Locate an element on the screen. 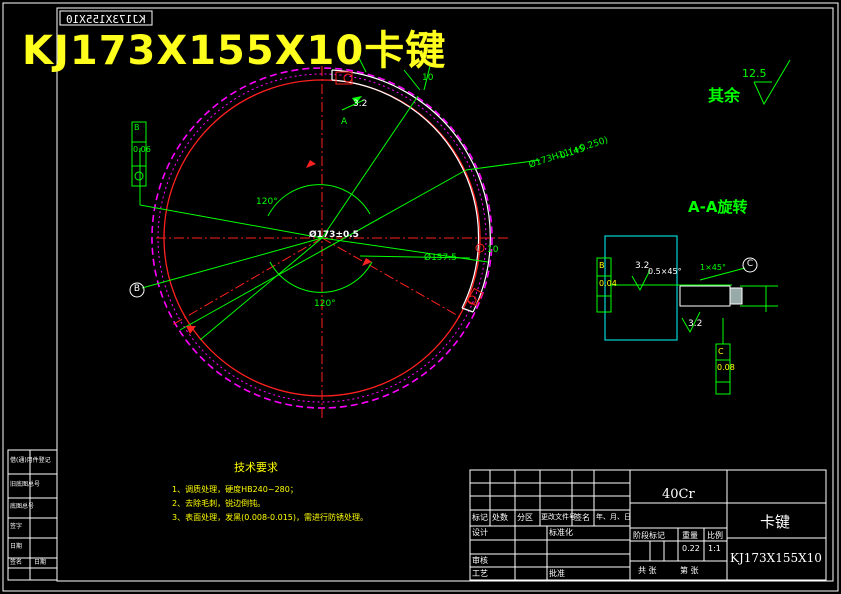  left-strip-6: 签名 is located at coordinates (16, 562).